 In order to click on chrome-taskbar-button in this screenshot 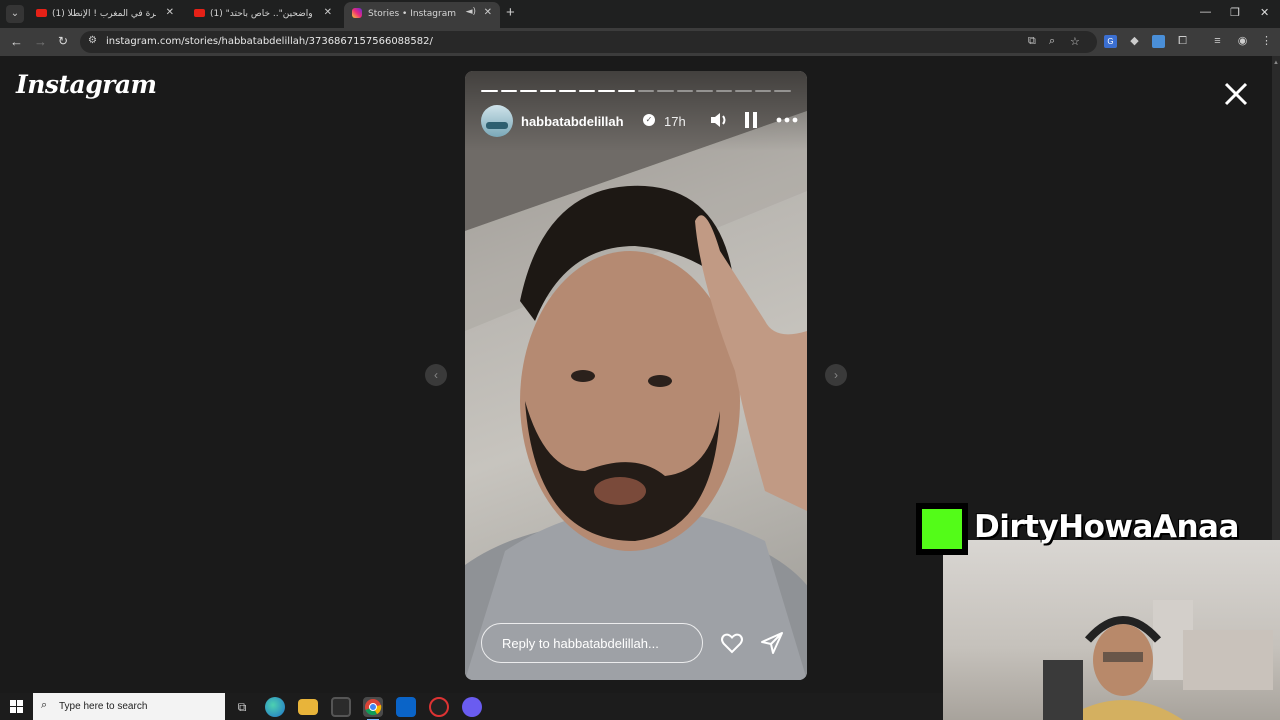, I will do `click(373, 708)`.